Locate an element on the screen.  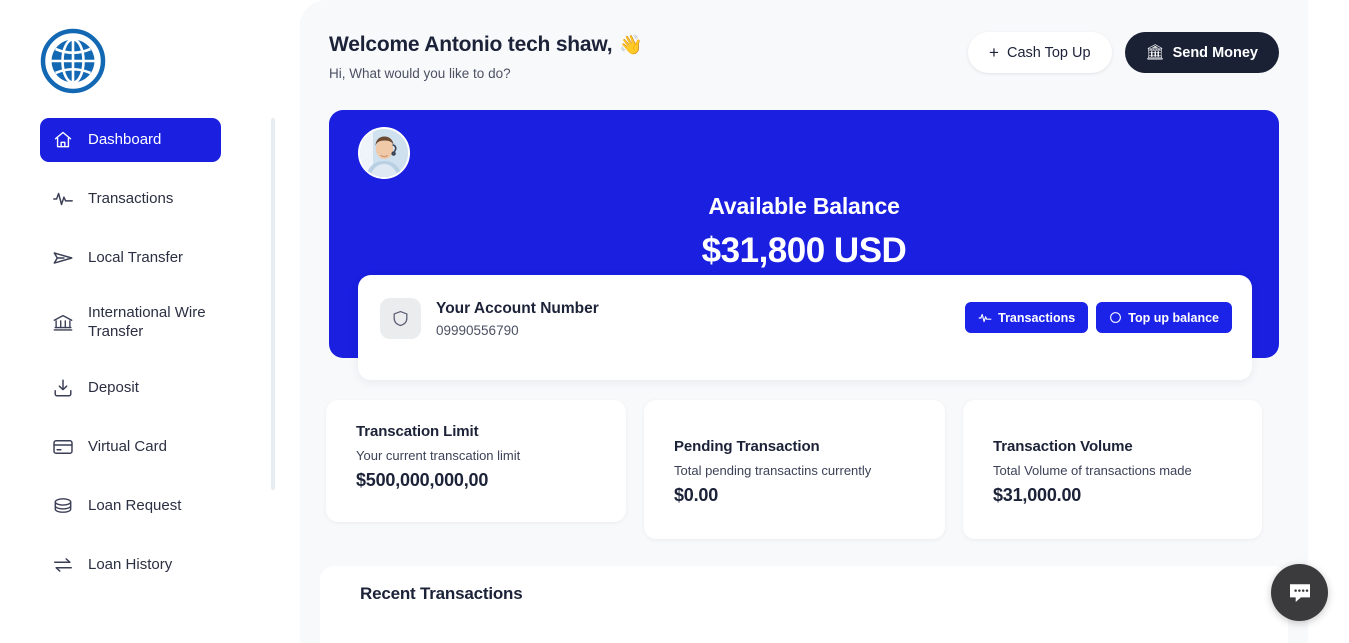
app-logo is located at coordinates (73, 61).